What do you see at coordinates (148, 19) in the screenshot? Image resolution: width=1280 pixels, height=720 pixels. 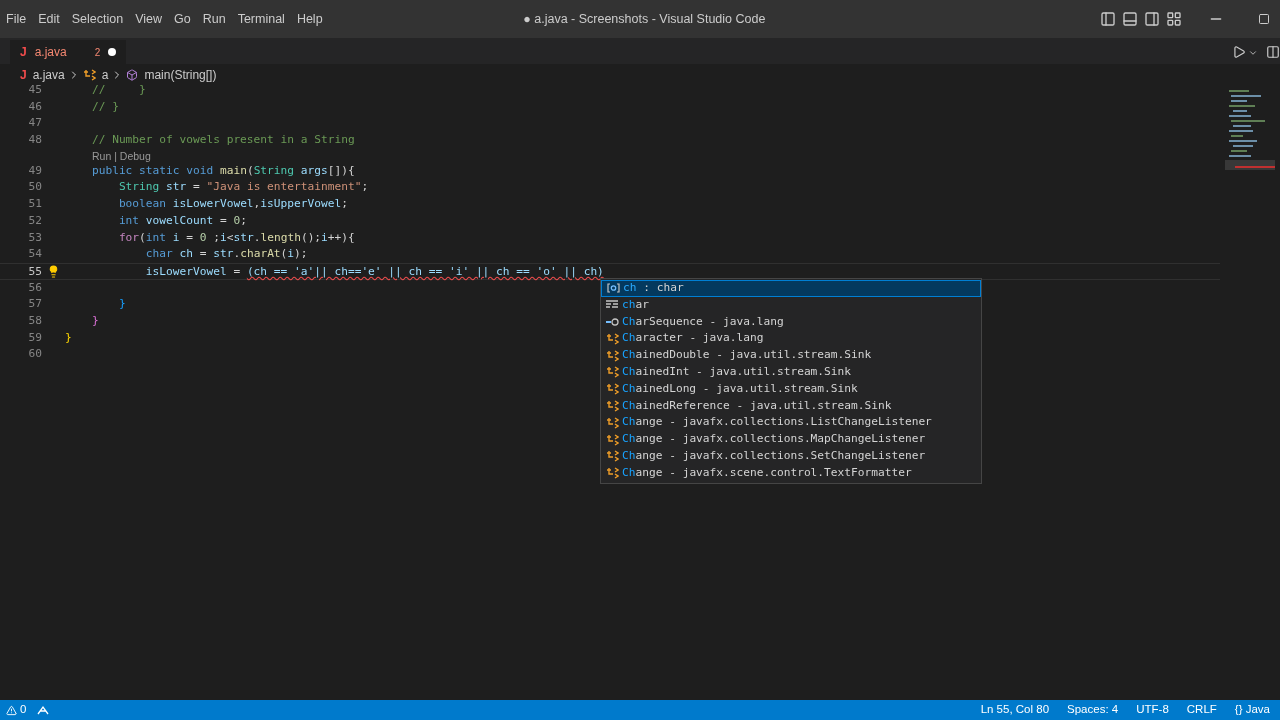 I see `menu-item: View` at bounding box center [148, 19].